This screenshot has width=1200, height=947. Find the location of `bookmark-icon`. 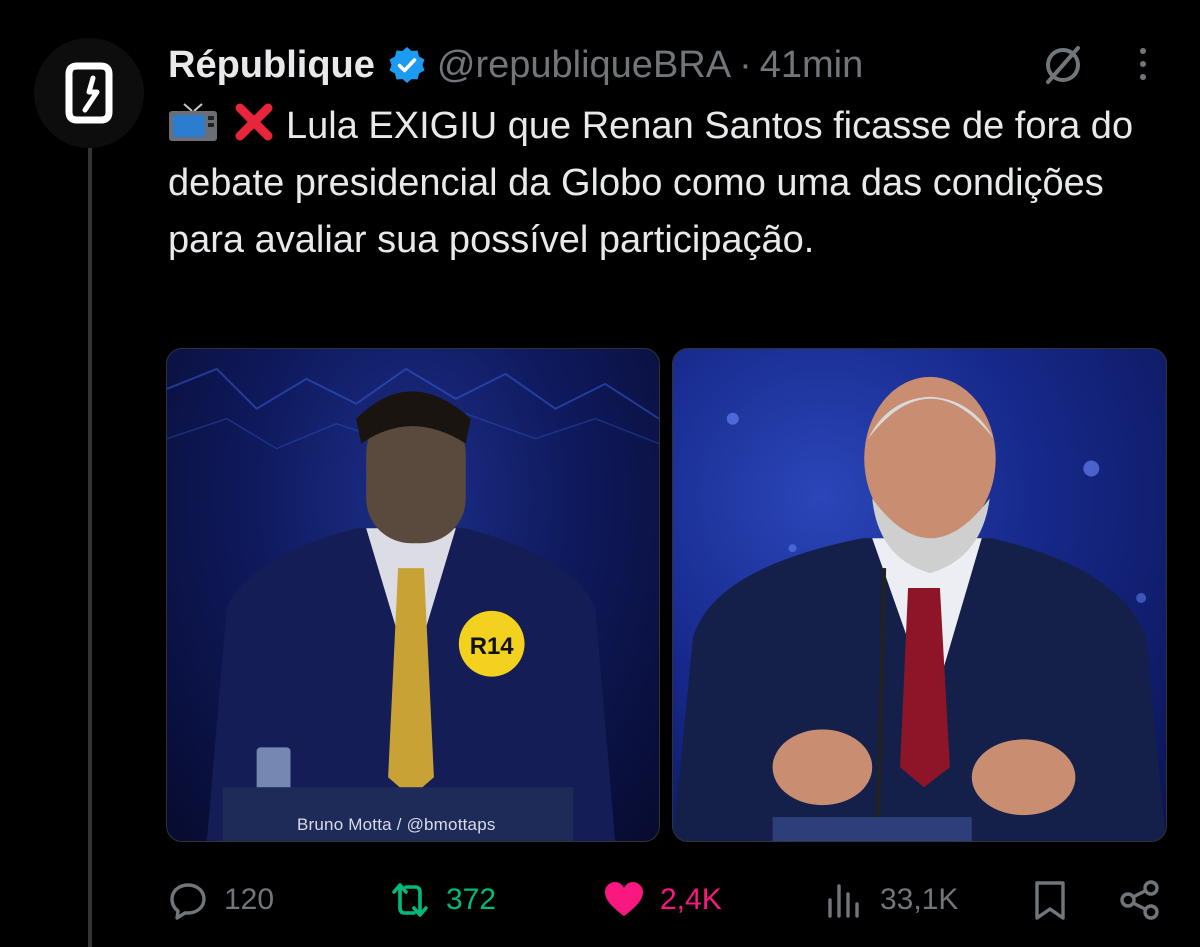

bookmark-icon is located at coordinates (1050, 900).